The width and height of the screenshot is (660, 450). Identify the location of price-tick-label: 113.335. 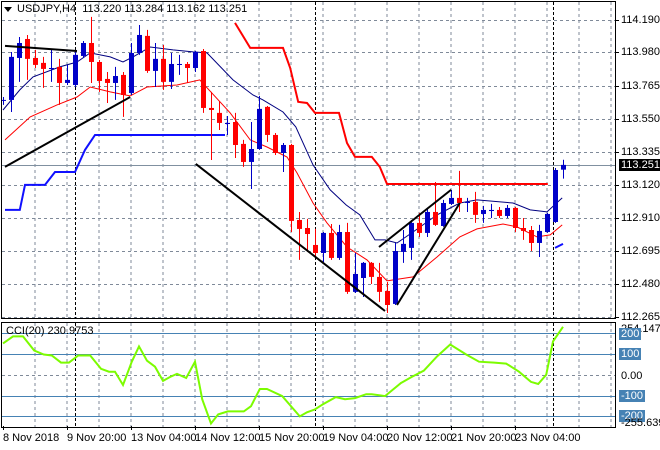
(640, 152).